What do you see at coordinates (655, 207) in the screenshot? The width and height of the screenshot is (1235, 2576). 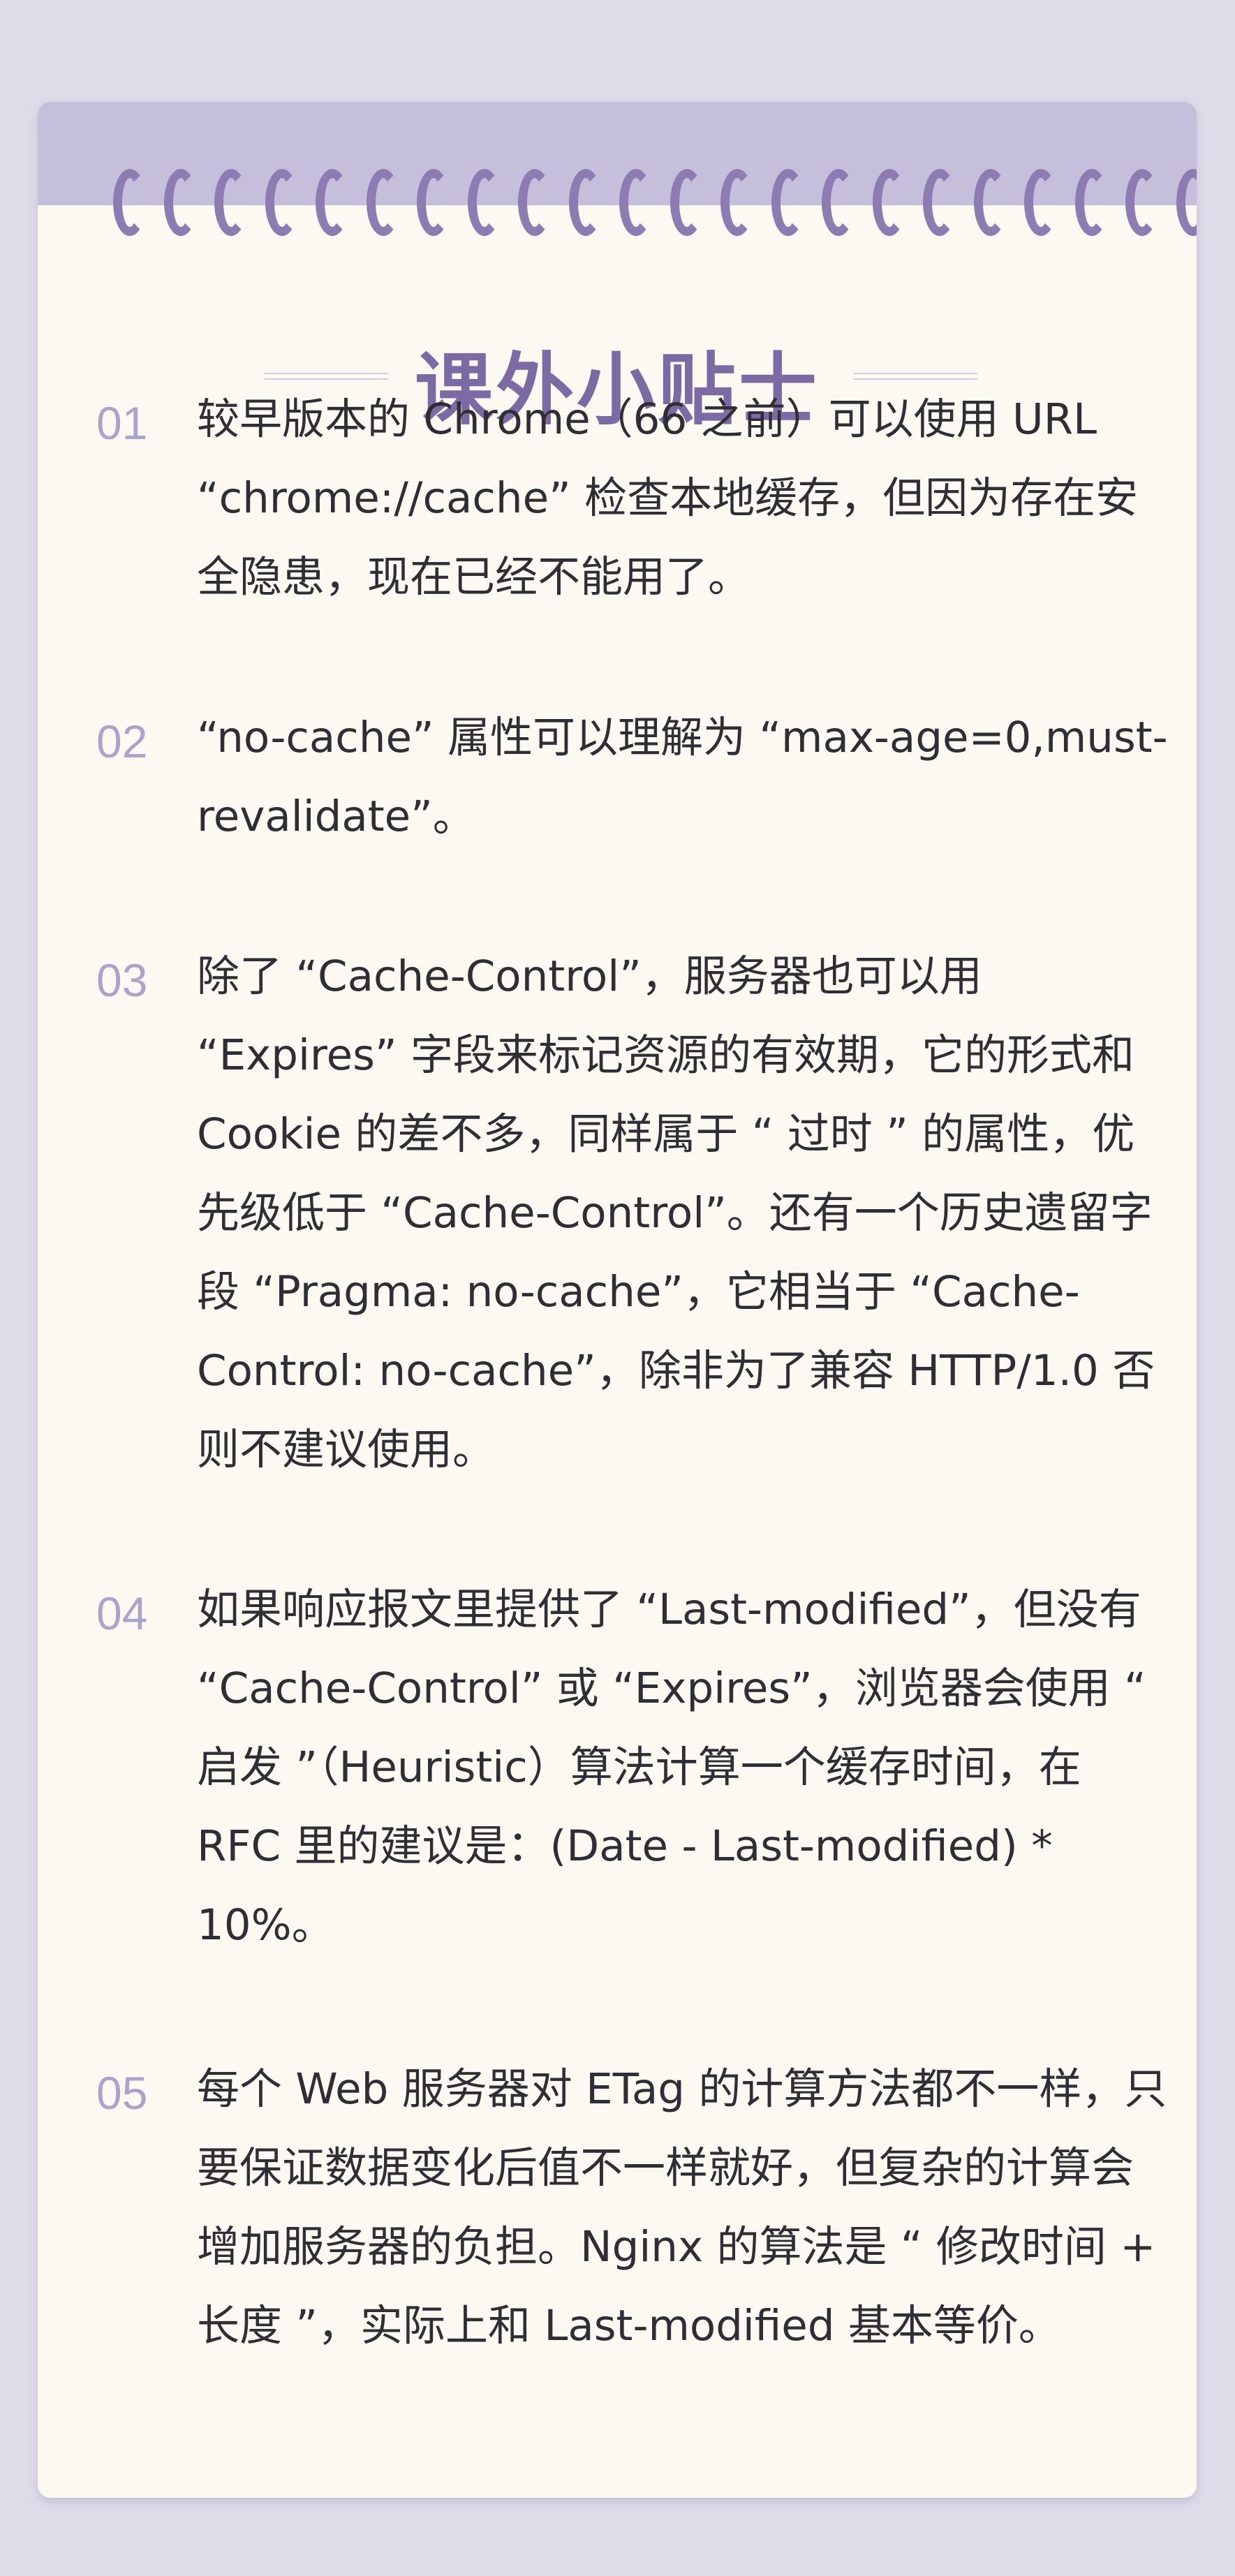 I see `spiral-binding` at bounding box center [655, 207].